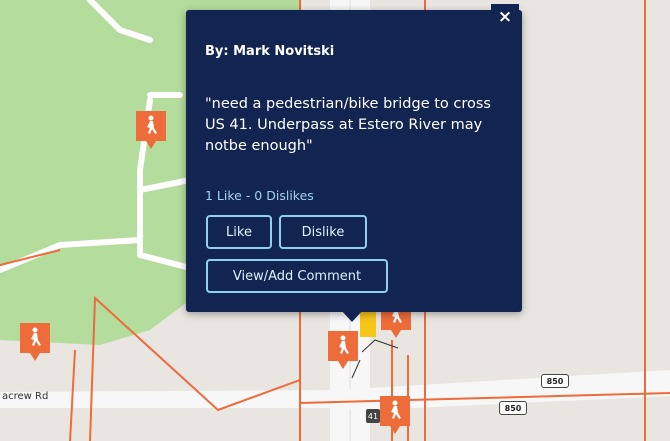 Image resolution: width=670 pixels, height=441 pixels. What do you see at coordinates (259, 195) in the screenshot?
I see `vote-count: 1 Like - 0 Dislikes` at bounding box center [259, 195].